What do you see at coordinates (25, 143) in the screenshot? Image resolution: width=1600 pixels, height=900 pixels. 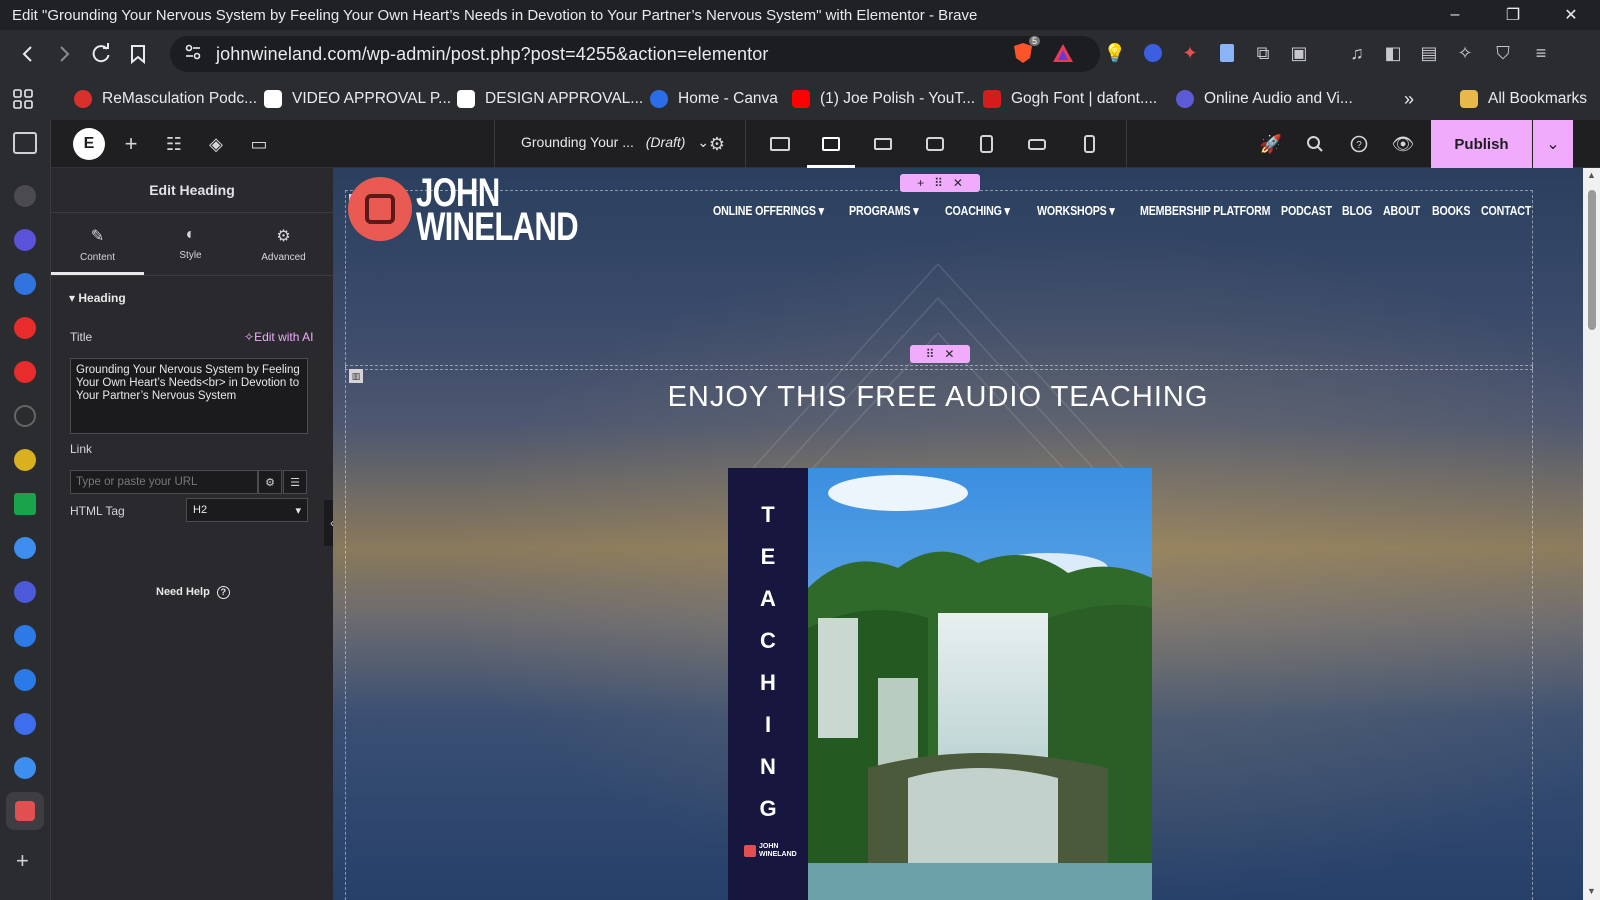 I see `sidebar-panel-icon` at bounding box center [25, 143].